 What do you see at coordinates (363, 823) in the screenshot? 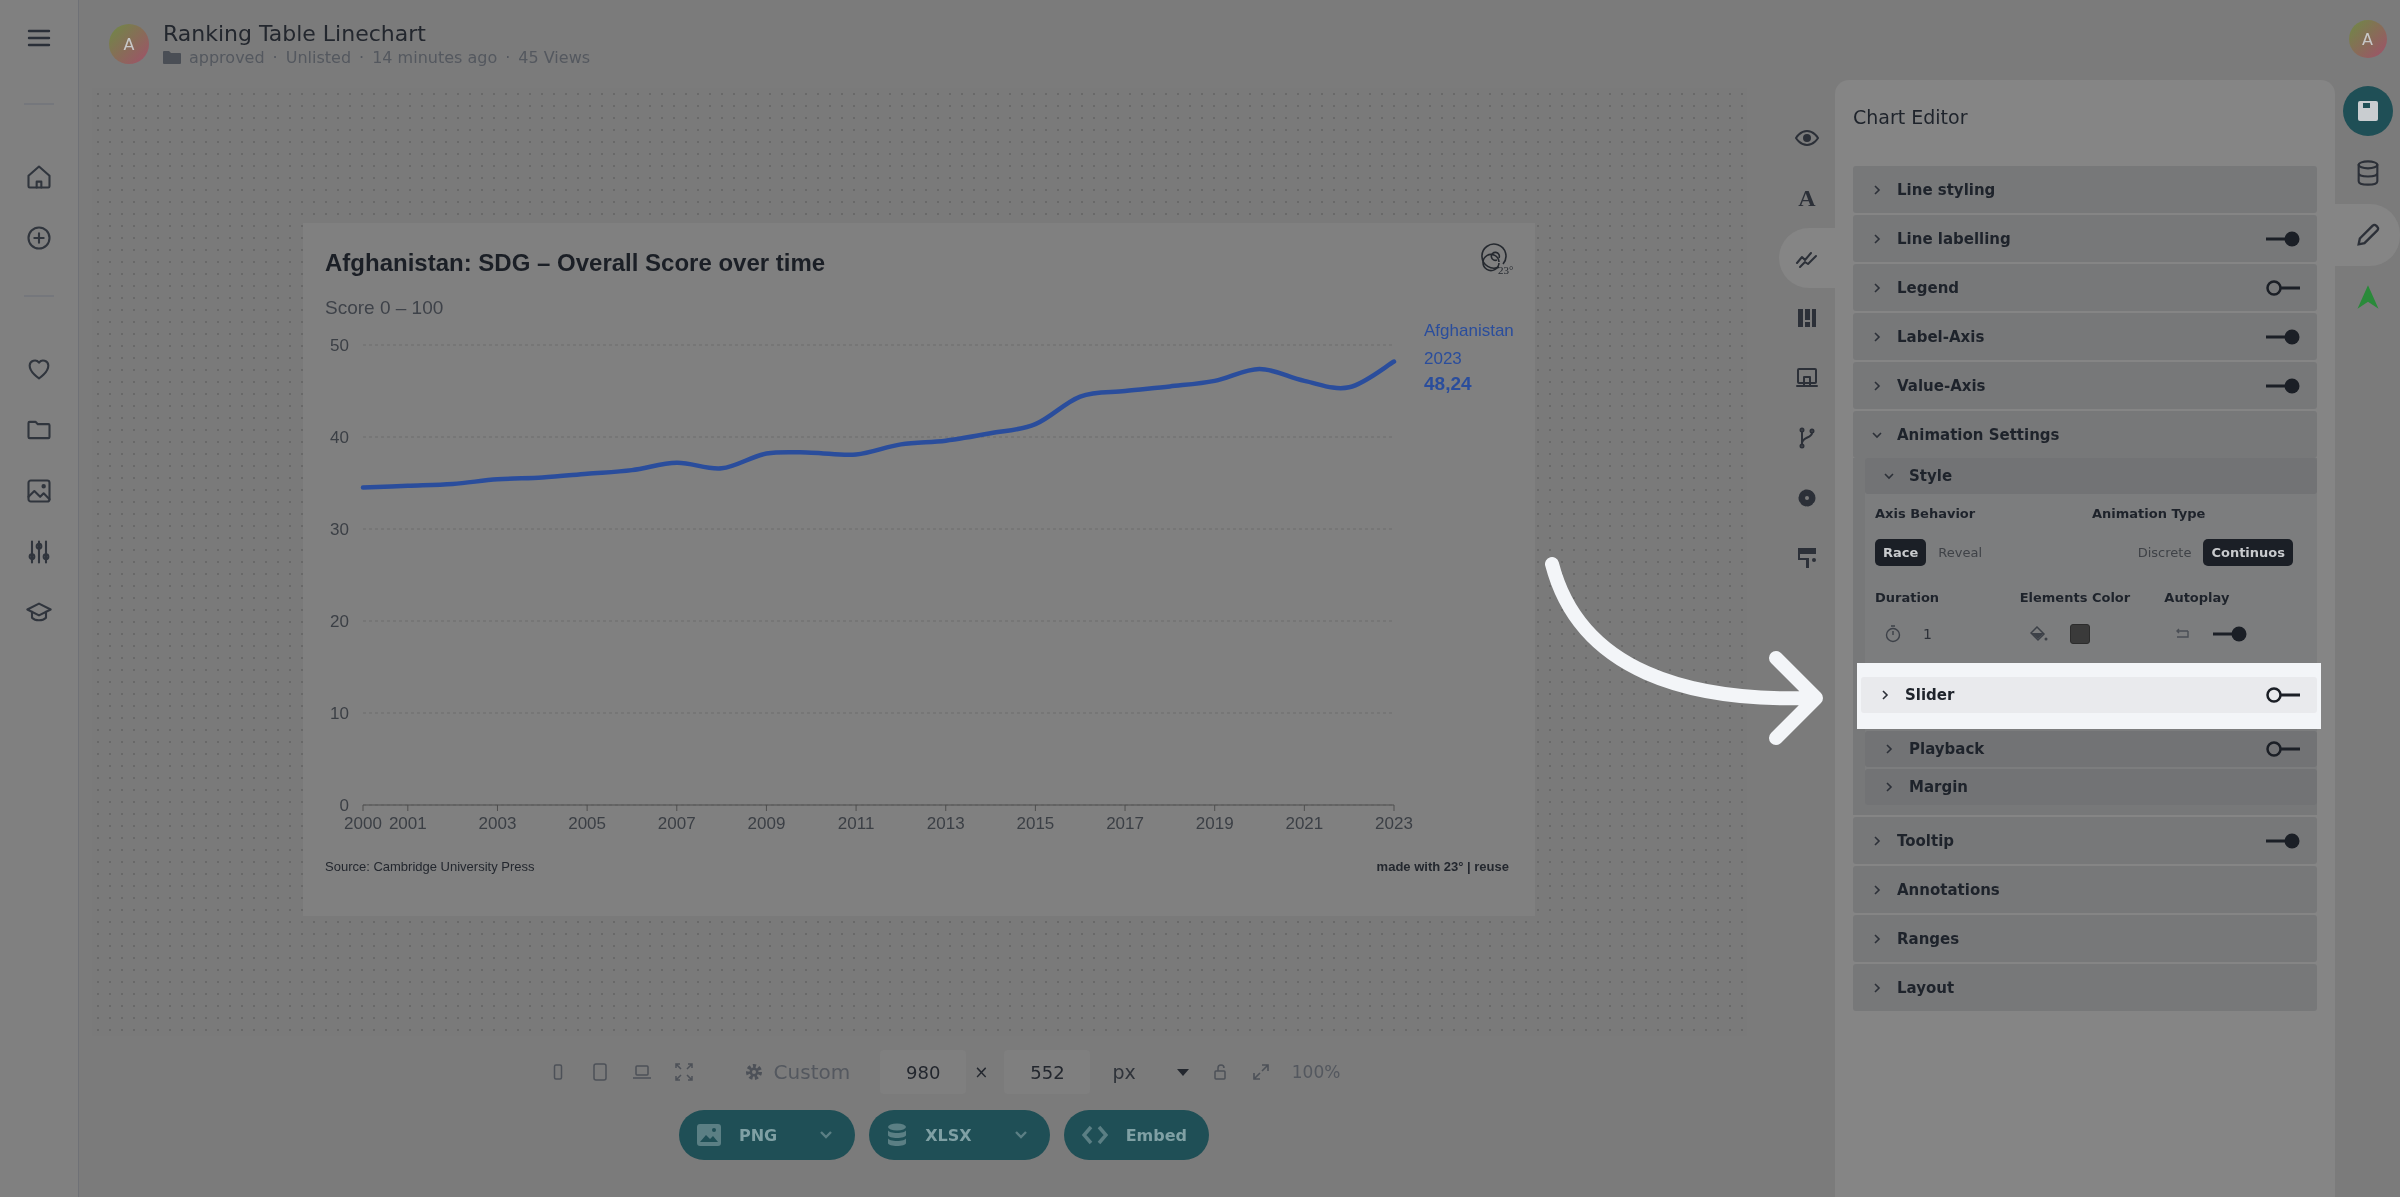
I see `axis-label: 2000` at bounding box center [363, 823].